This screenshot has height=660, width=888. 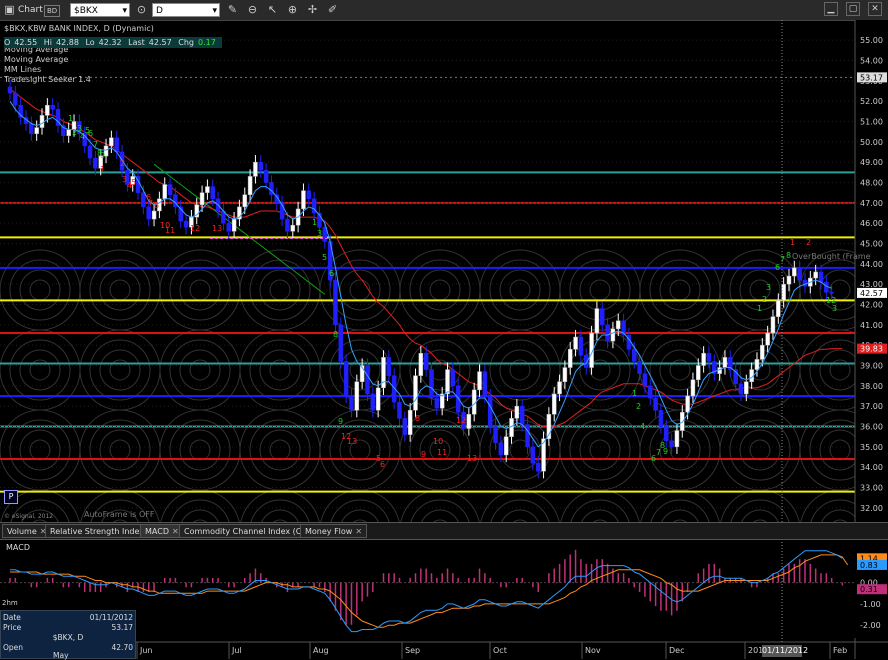 What do you see at coordinates (12, 627) in the screenshot?
I see `cursor-price-label: Price` at bounding box center [12, 627].